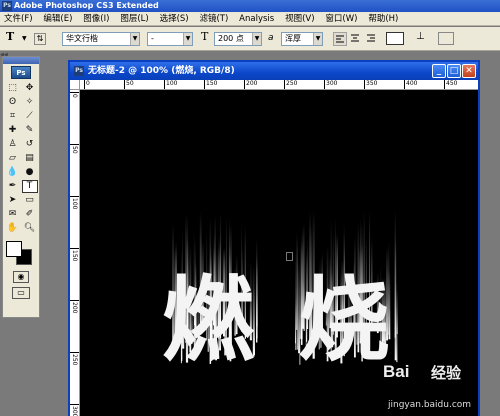  I want to click on font-family-select: 华文行楷 ▼, so click(101, 39).